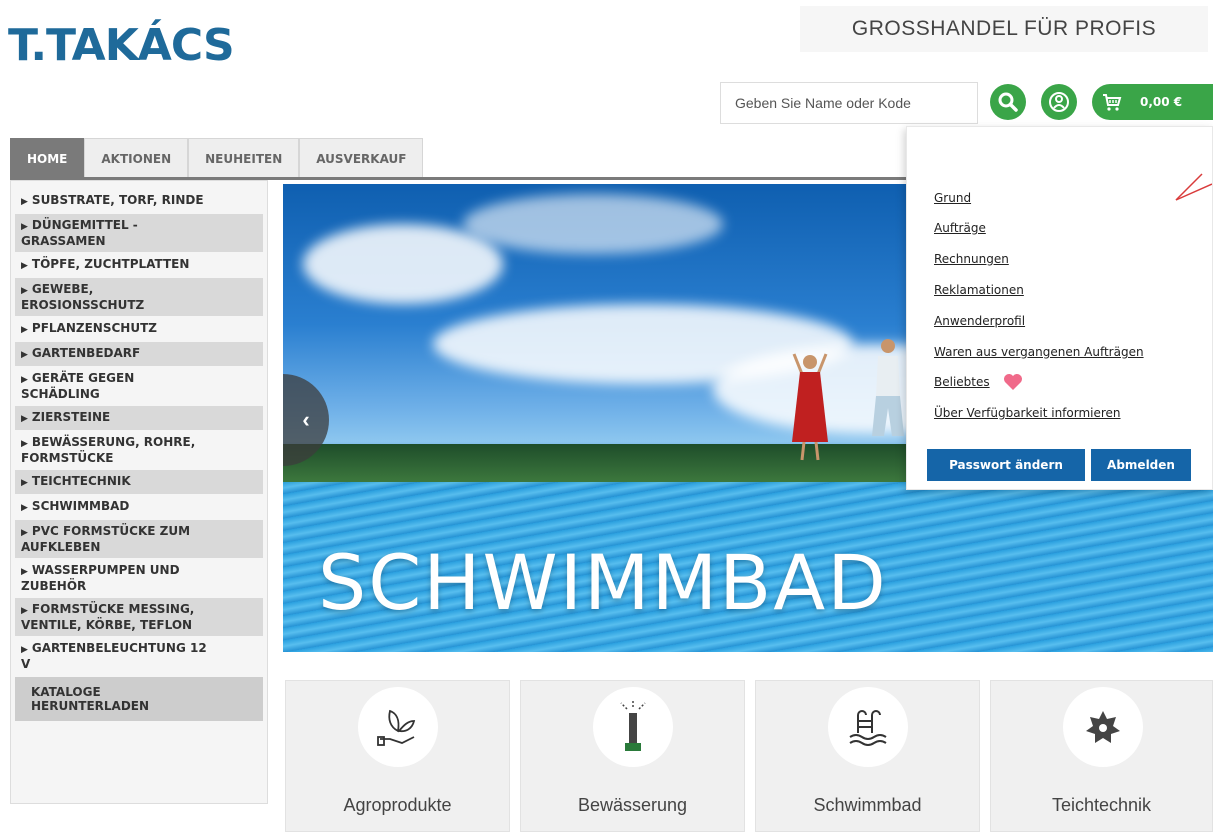  I want to click on menu-link-reklamationen: Reklamationen, so click(979, 290).